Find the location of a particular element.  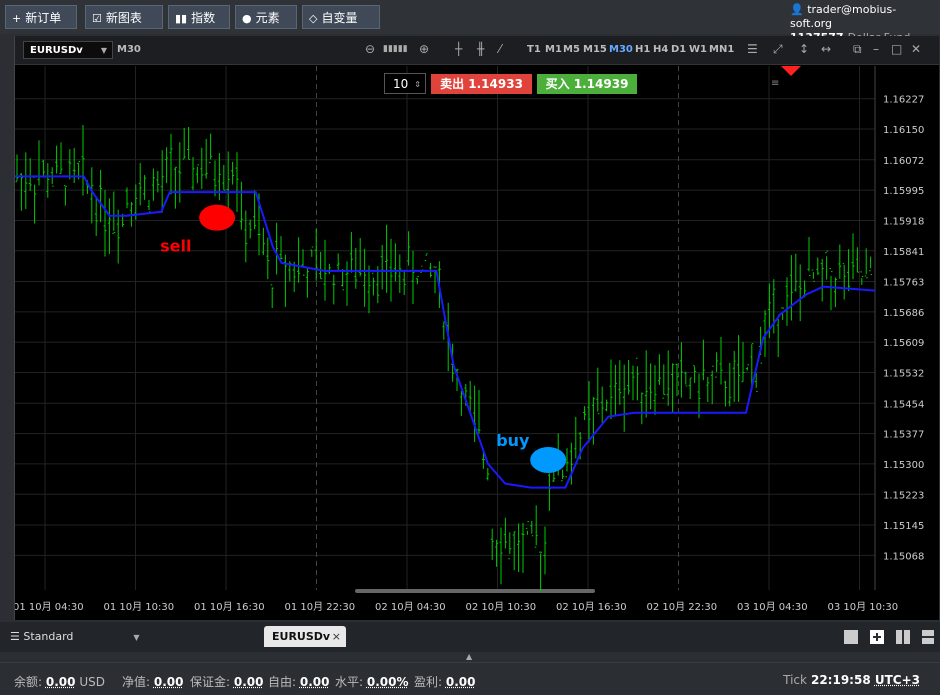

price-tick-label: 1.15223 is located at coordinates (903, 495).